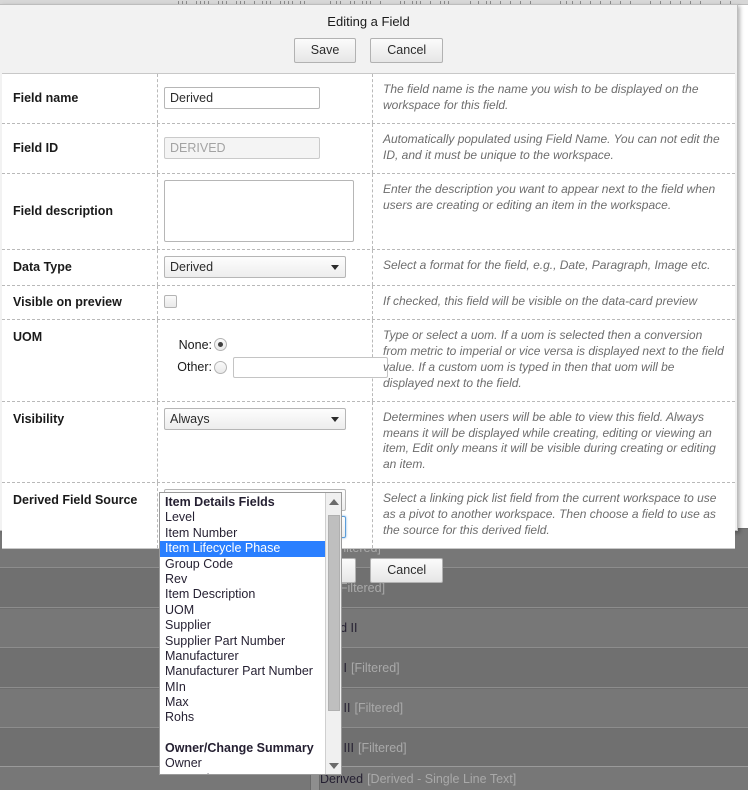  I want to click on dropdown-option: Rev, so click(243, 579).